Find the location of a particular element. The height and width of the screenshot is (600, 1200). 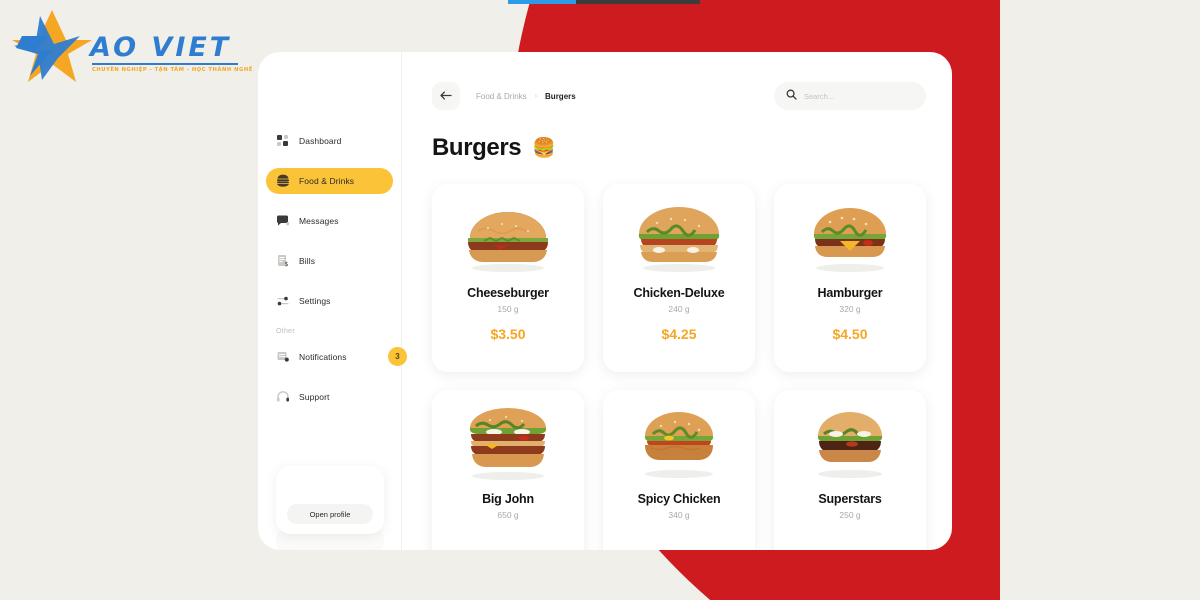

product-card: Big John 650 g is located at coordinates (508, 470).